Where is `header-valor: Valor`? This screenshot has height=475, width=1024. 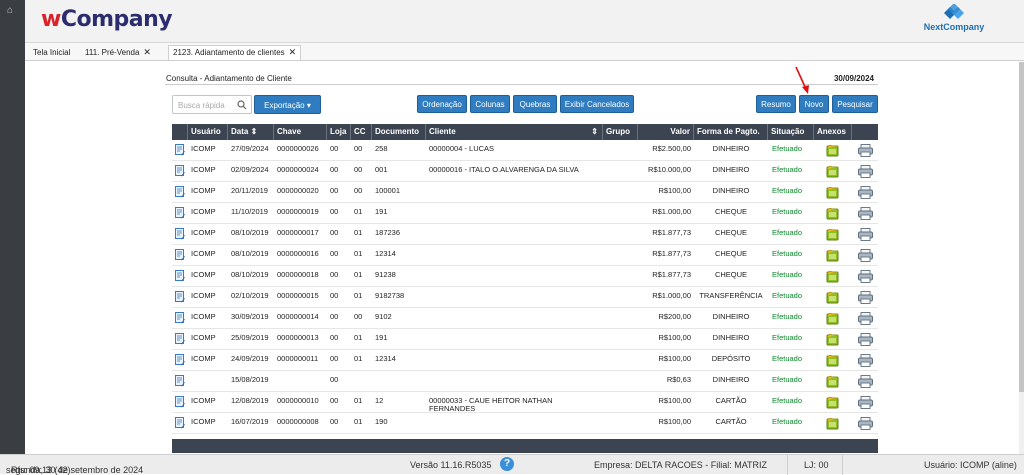
header-valor: Valor is located at coordinates (666, 132).